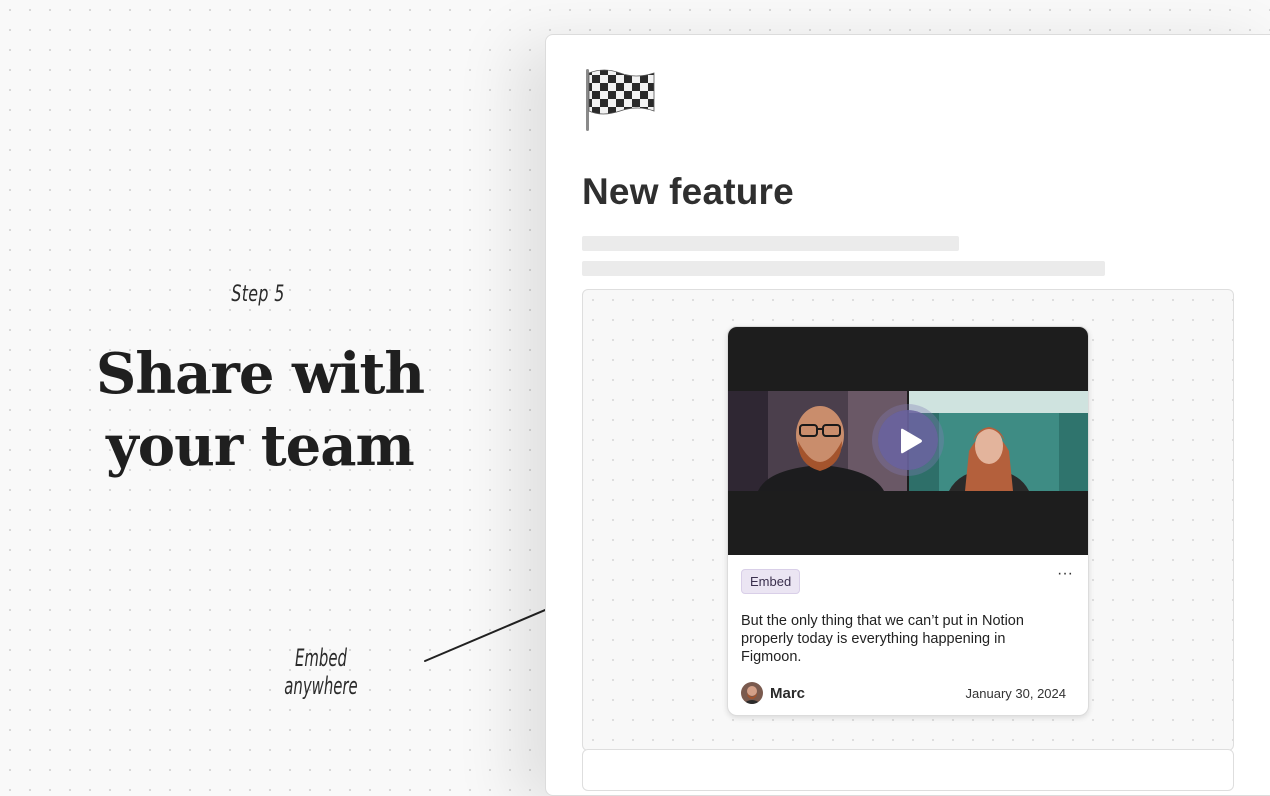 The image size is (1270, 796). Describe the element at coordinates (911, 441) in the screenshot. I see `play-icon` at that location.